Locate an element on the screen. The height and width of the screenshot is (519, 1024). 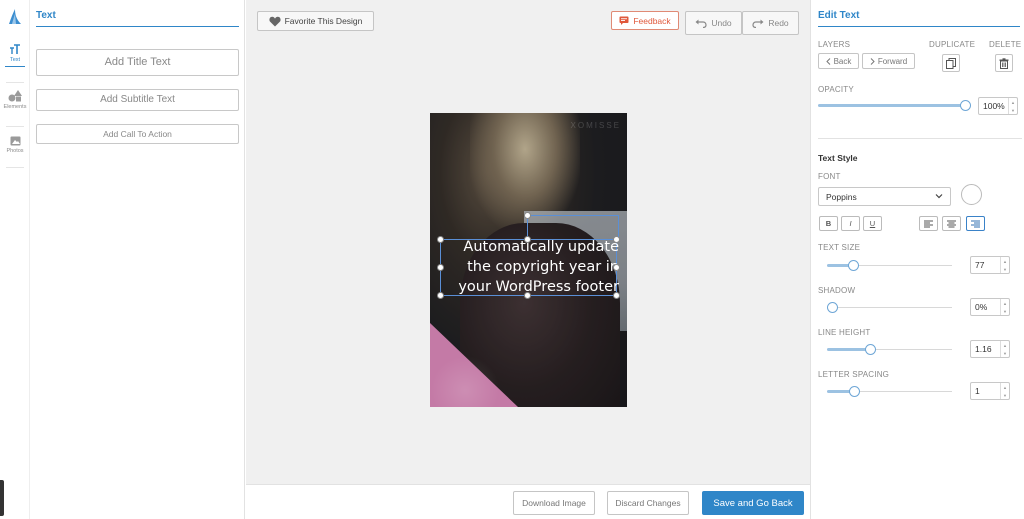
redo-button: Redo is located at coordinates (770, 23).